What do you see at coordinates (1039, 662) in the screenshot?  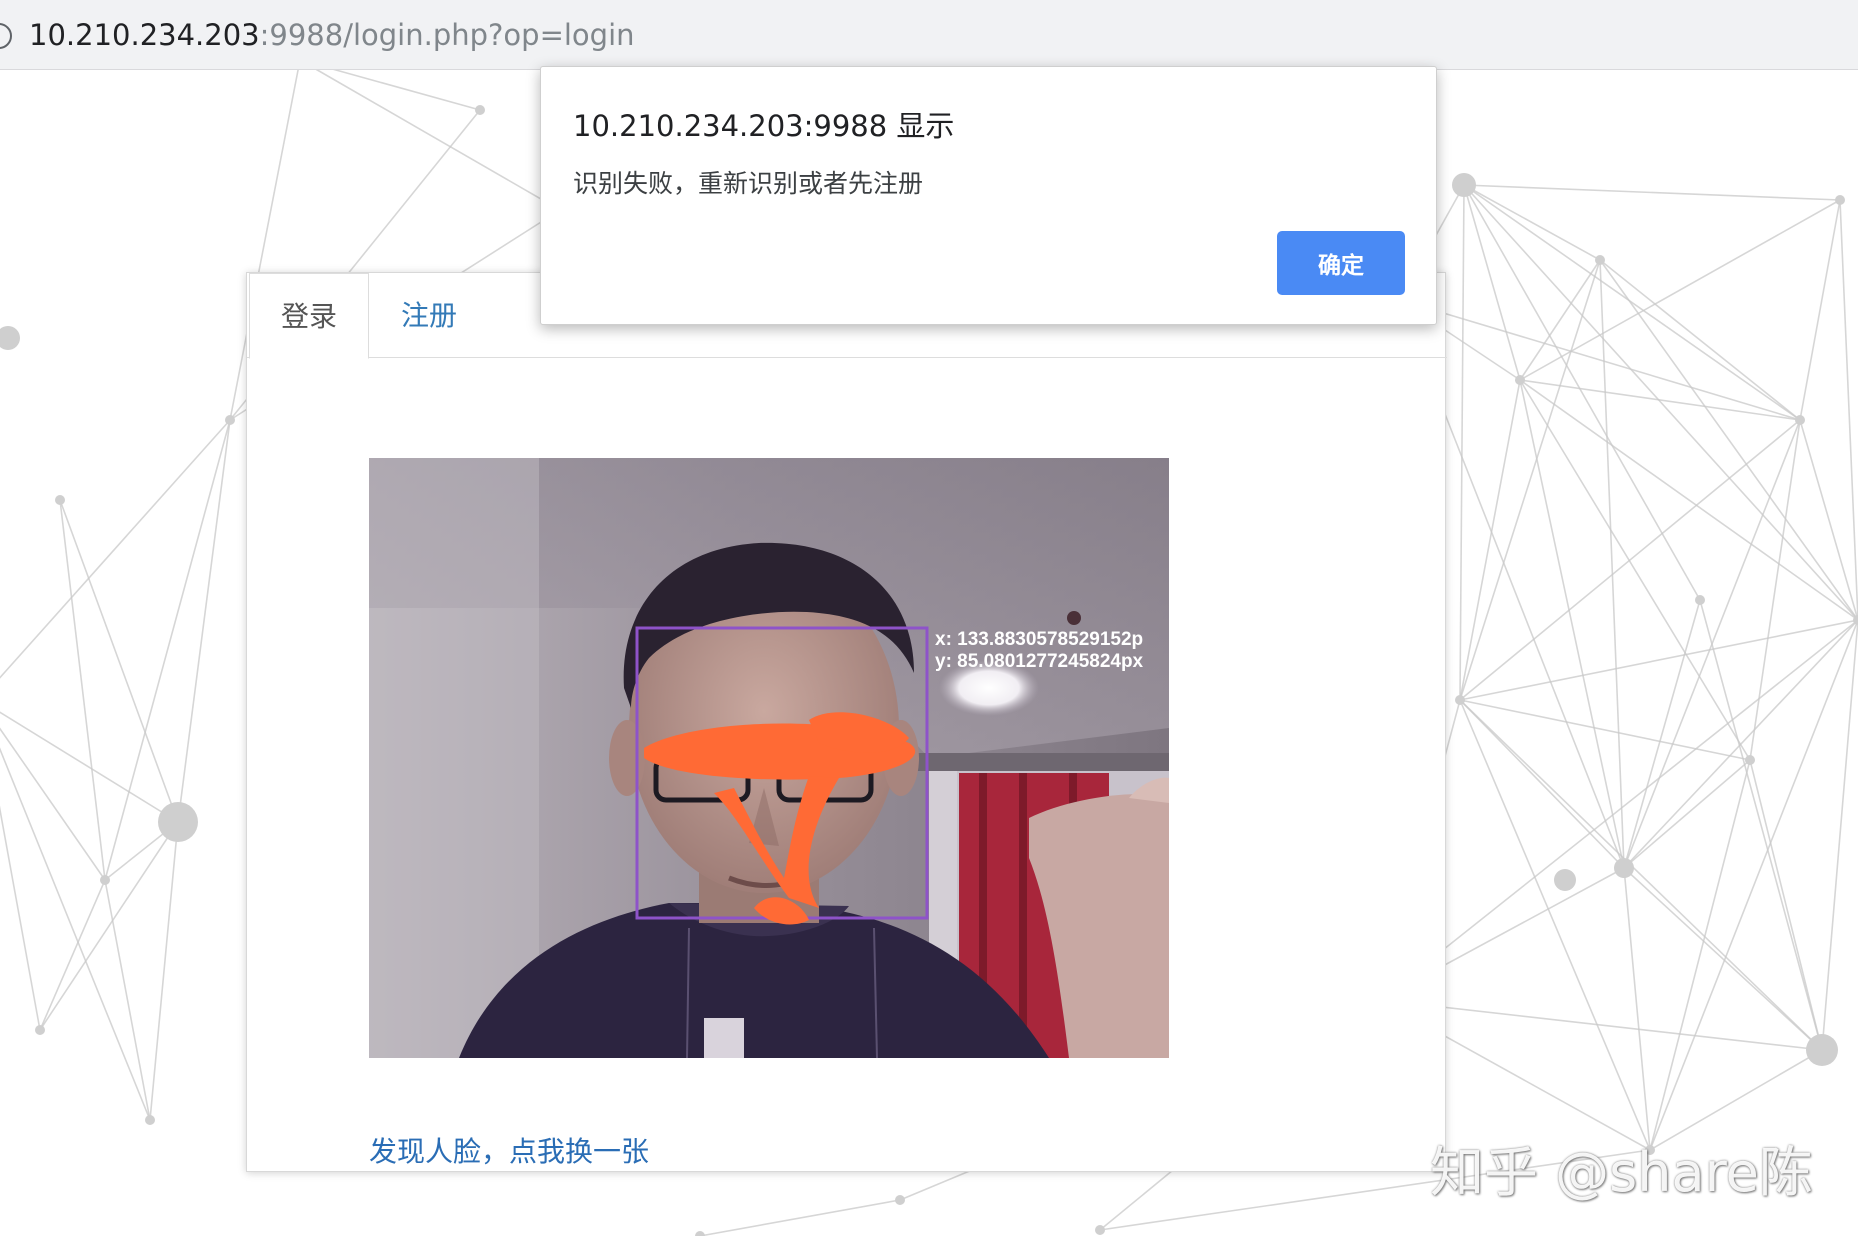 I see `face-y-coordinate: y: 85.0801277245824px` at bounding box center [1039, 662].